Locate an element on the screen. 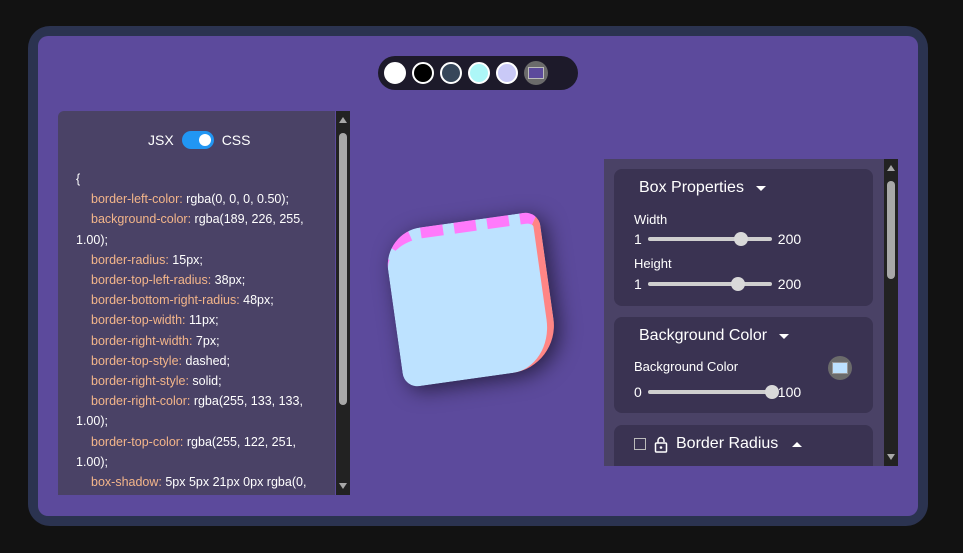 The image size is (963, 553). box-properties-header: Box Properties is located at coordinates (702, 188).